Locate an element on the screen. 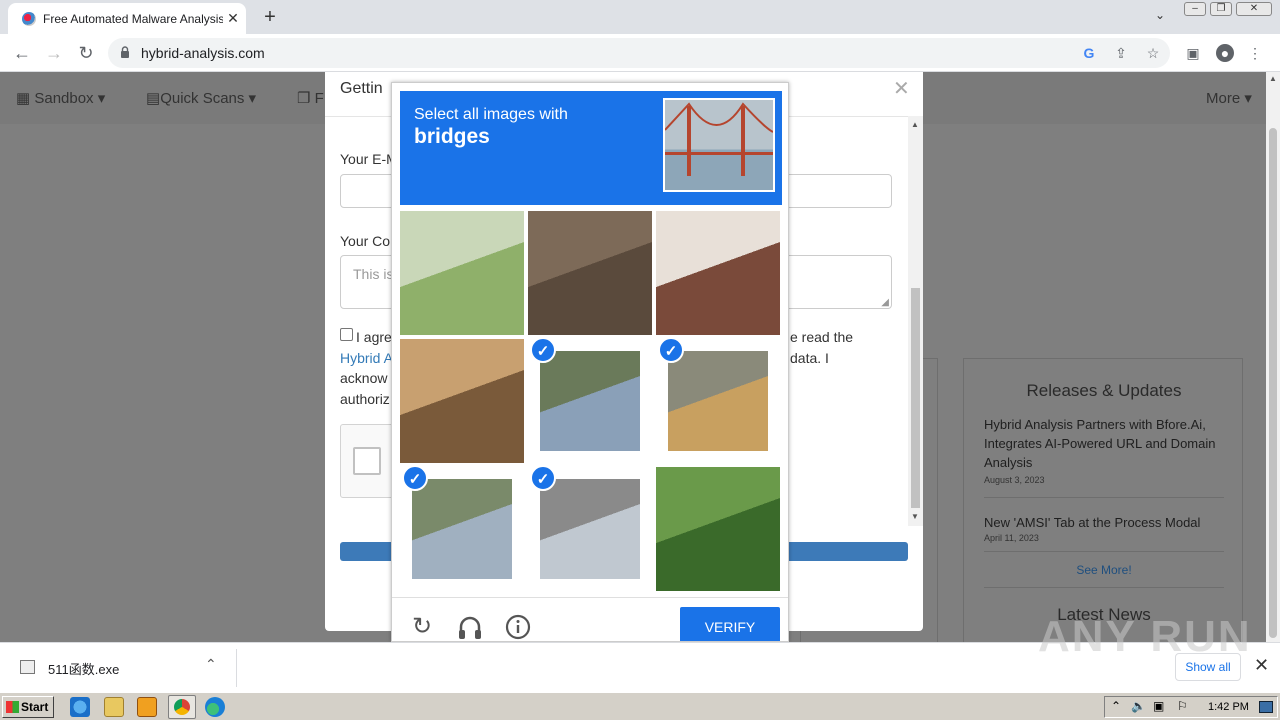  reload-button: ↻ is located at coordinates (86, 53).